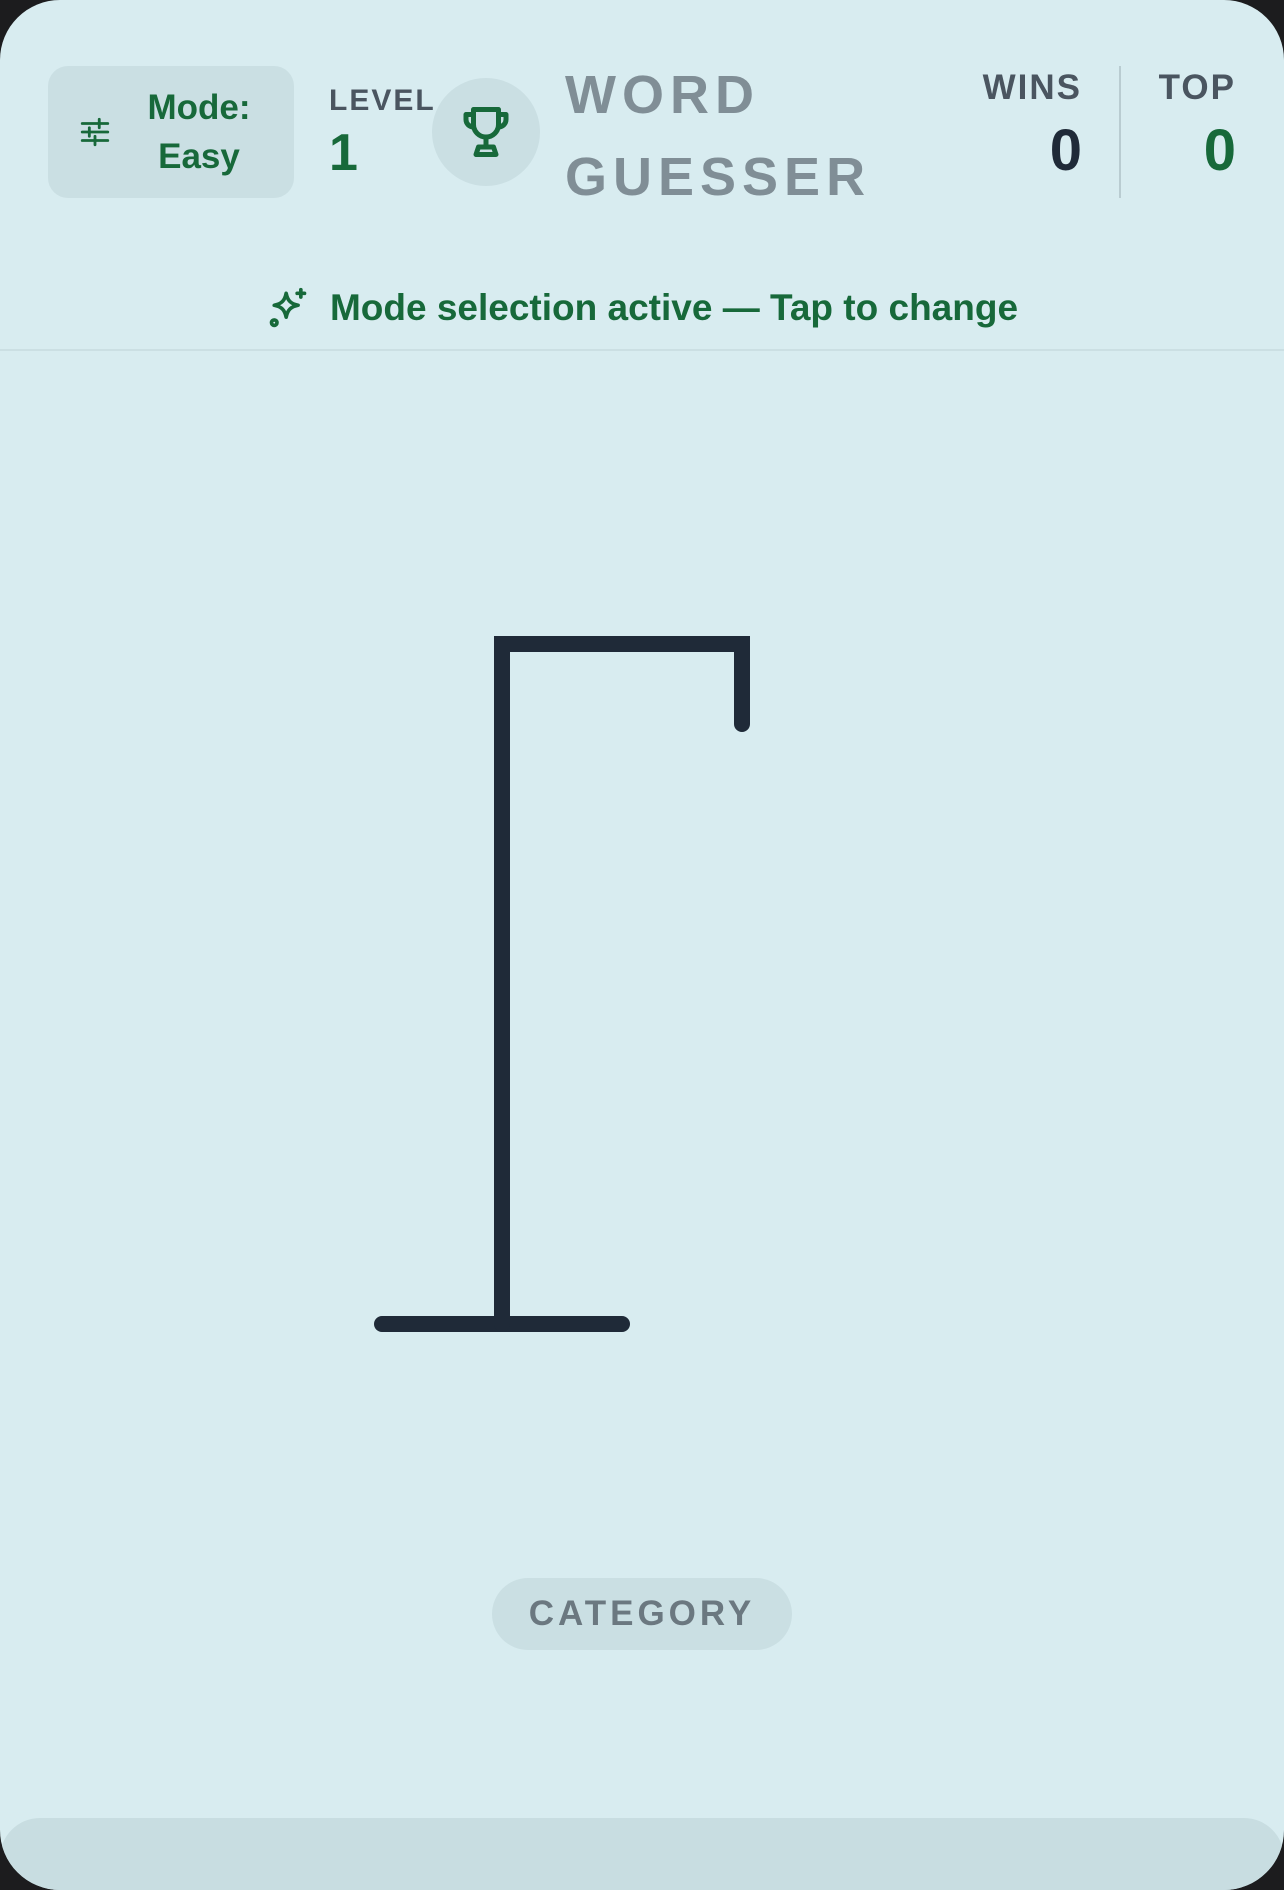 The width and height of the screenshot is (1284, 1890). Describe the element at coordinates (95, 132) in the screenshot. I see `sliders-icon` at that location.